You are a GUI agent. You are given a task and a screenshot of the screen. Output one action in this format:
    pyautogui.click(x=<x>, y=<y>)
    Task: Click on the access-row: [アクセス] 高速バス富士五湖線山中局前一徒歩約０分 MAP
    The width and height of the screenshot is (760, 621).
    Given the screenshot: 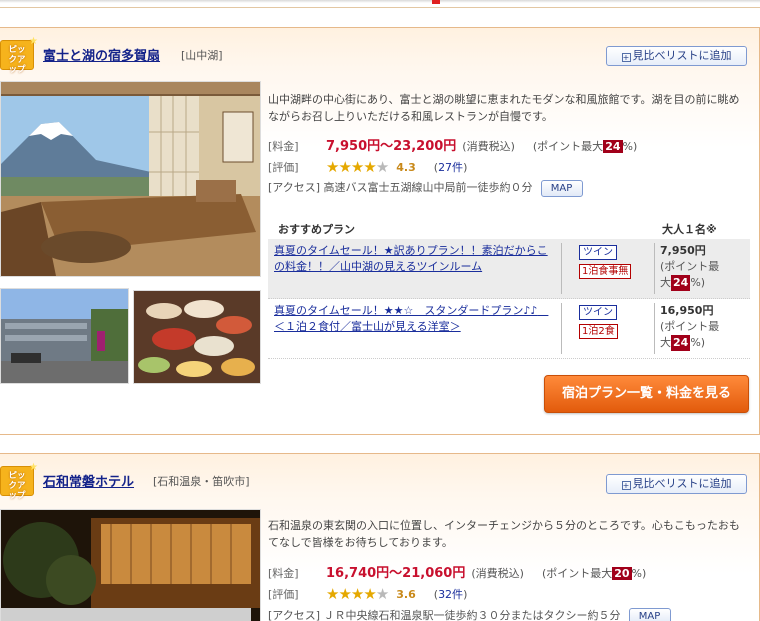 What is the action you would take?
    pyautogui.click(x=425, y=188)
    